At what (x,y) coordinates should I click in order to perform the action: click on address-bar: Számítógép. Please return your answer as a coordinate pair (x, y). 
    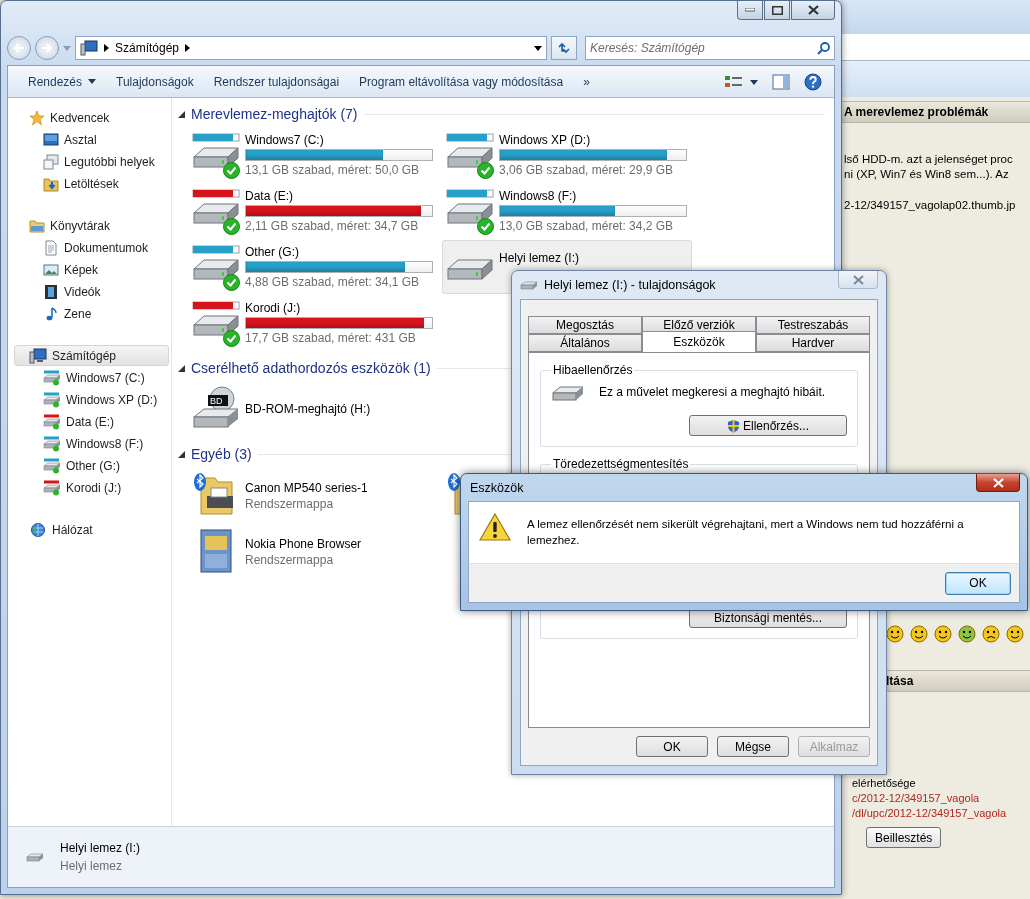
    Looking at the image, I should click on (311, 48).